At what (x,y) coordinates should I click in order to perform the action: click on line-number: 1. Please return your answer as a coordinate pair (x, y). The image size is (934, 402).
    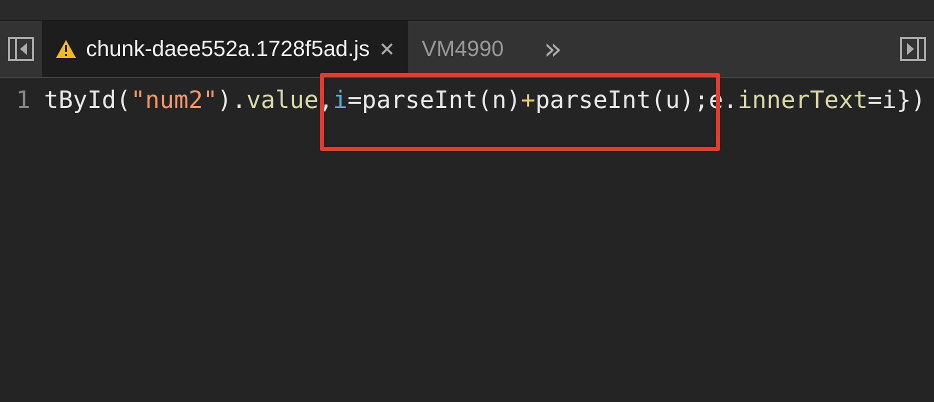
    Looking at the image, I should click on (23, 100).